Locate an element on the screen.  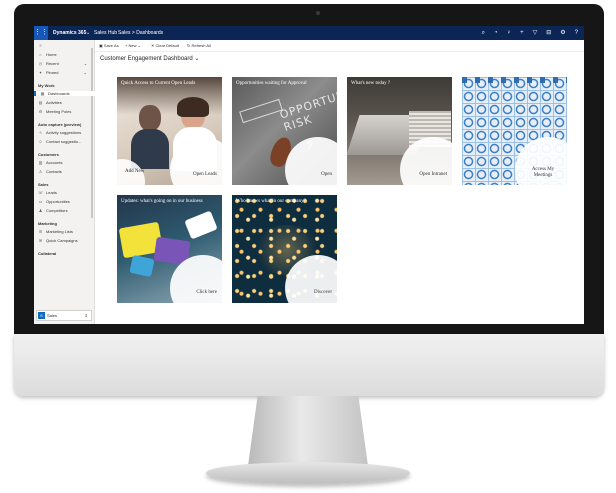
close-icon: ✕ is located at coordinates (153, 45).